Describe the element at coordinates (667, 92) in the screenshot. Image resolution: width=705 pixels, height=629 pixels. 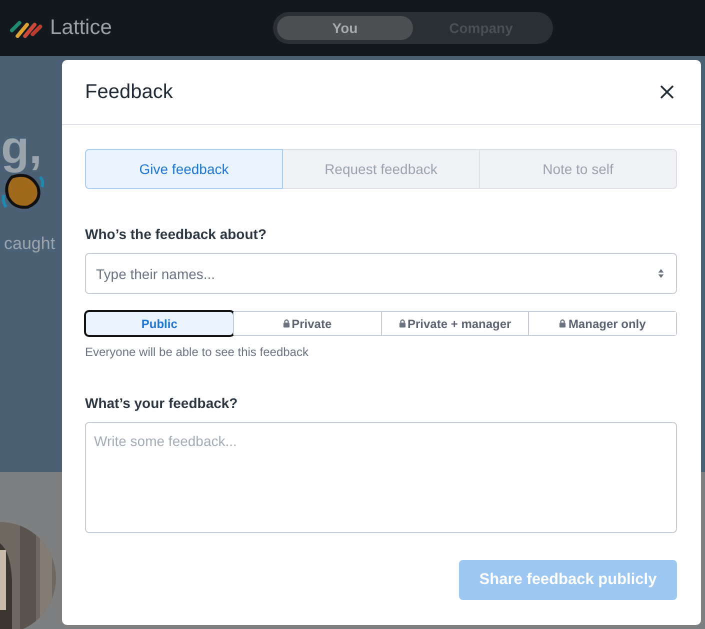
I see `close-icon` at that location.